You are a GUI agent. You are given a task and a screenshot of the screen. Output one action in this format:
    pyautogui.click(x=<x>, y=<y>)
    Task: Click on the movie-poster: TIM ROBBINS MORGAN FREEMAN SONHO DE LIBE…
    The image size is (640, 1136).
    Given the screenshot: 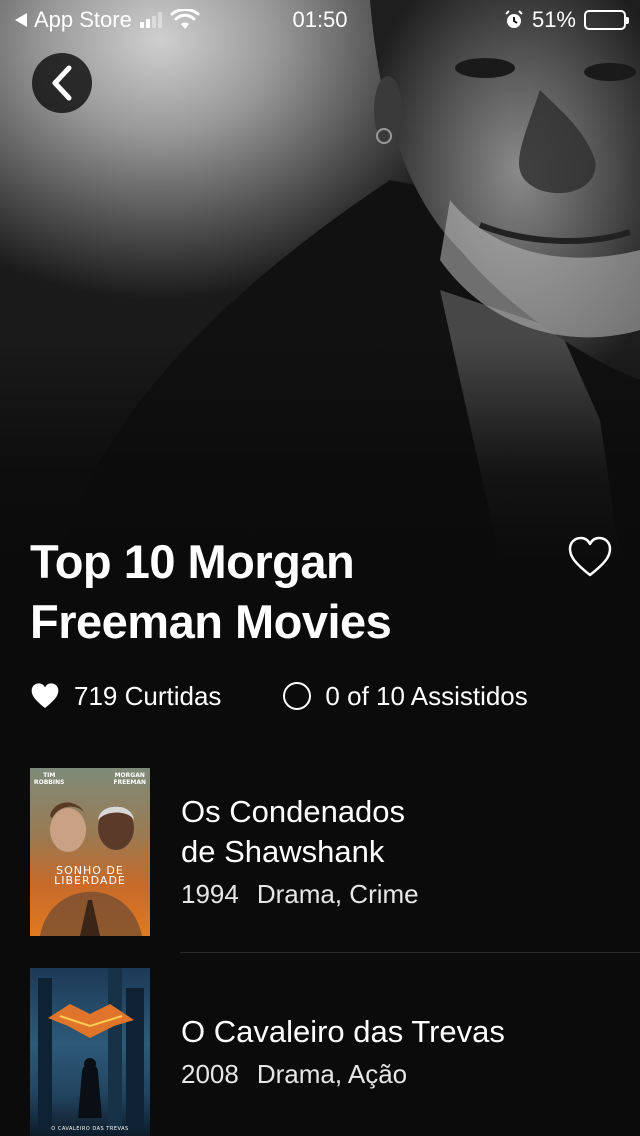 What is the action you would take?
    pyautogui.click(x=90, y=852)
    